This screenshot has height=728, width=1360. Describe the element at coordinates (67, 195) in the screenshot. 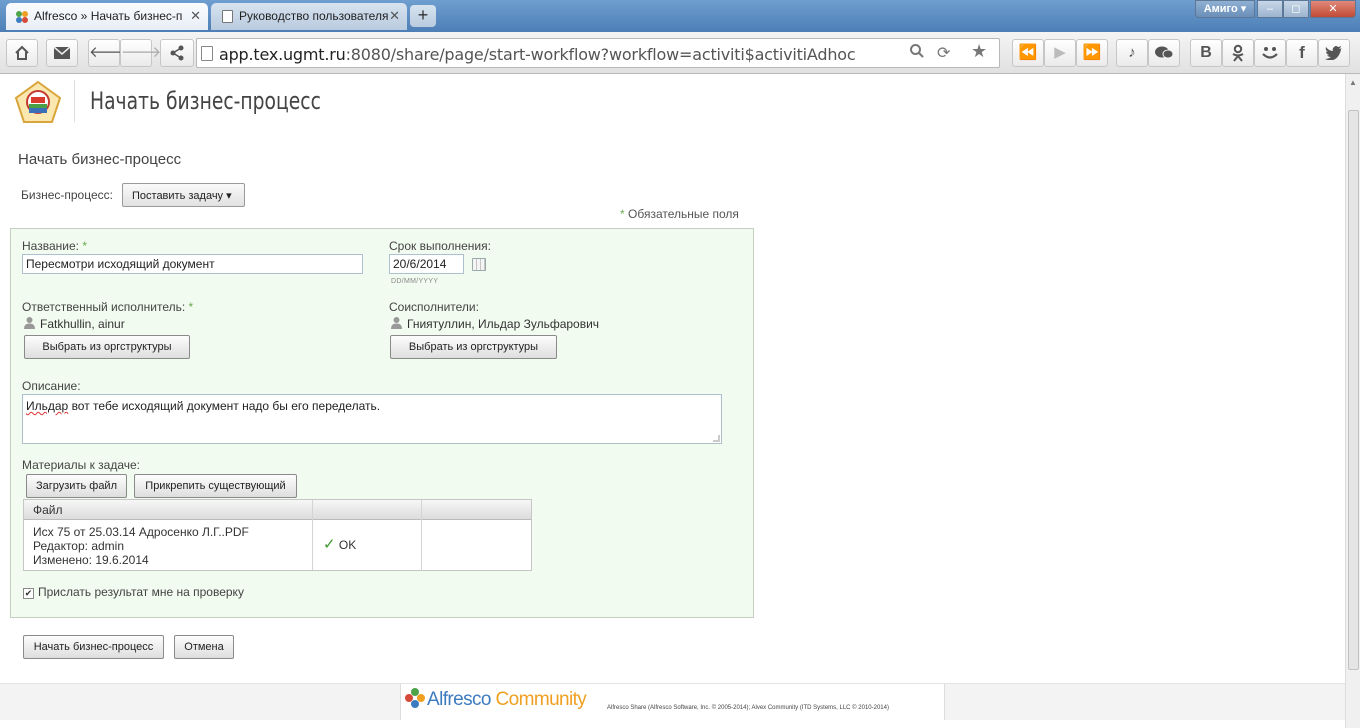

I see `workflow-label: Бизнес-процесс:` at that location.